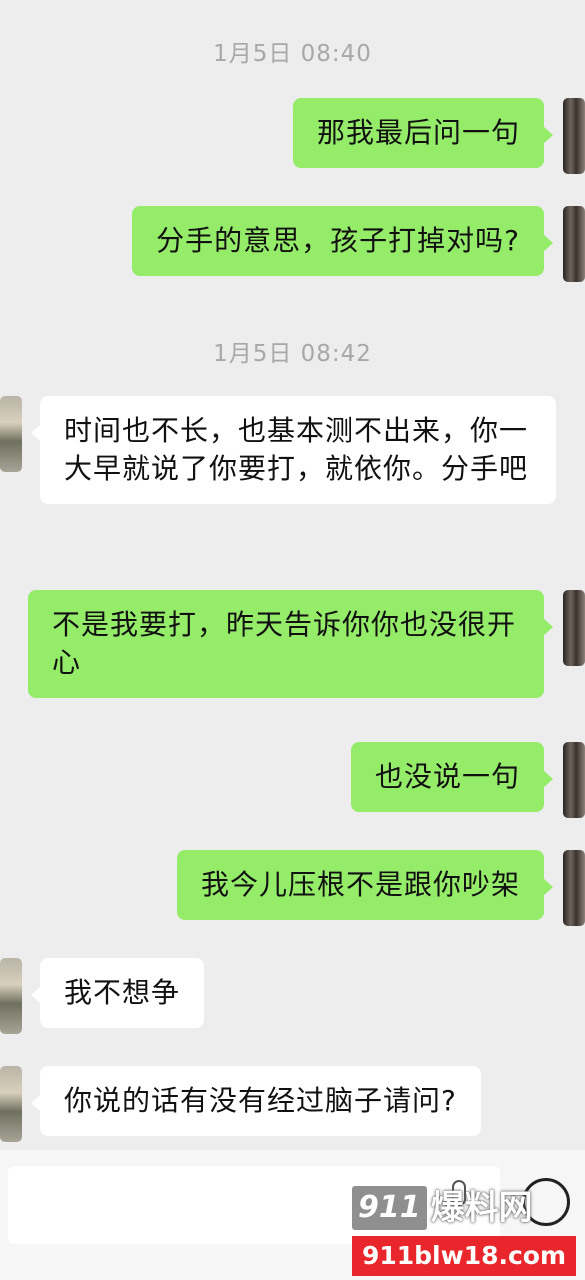 The height and width of the screenshot is (1280, 585). I want to click on message-text: 分手的意思，孩子打掉对吗?, so click(338, 240).